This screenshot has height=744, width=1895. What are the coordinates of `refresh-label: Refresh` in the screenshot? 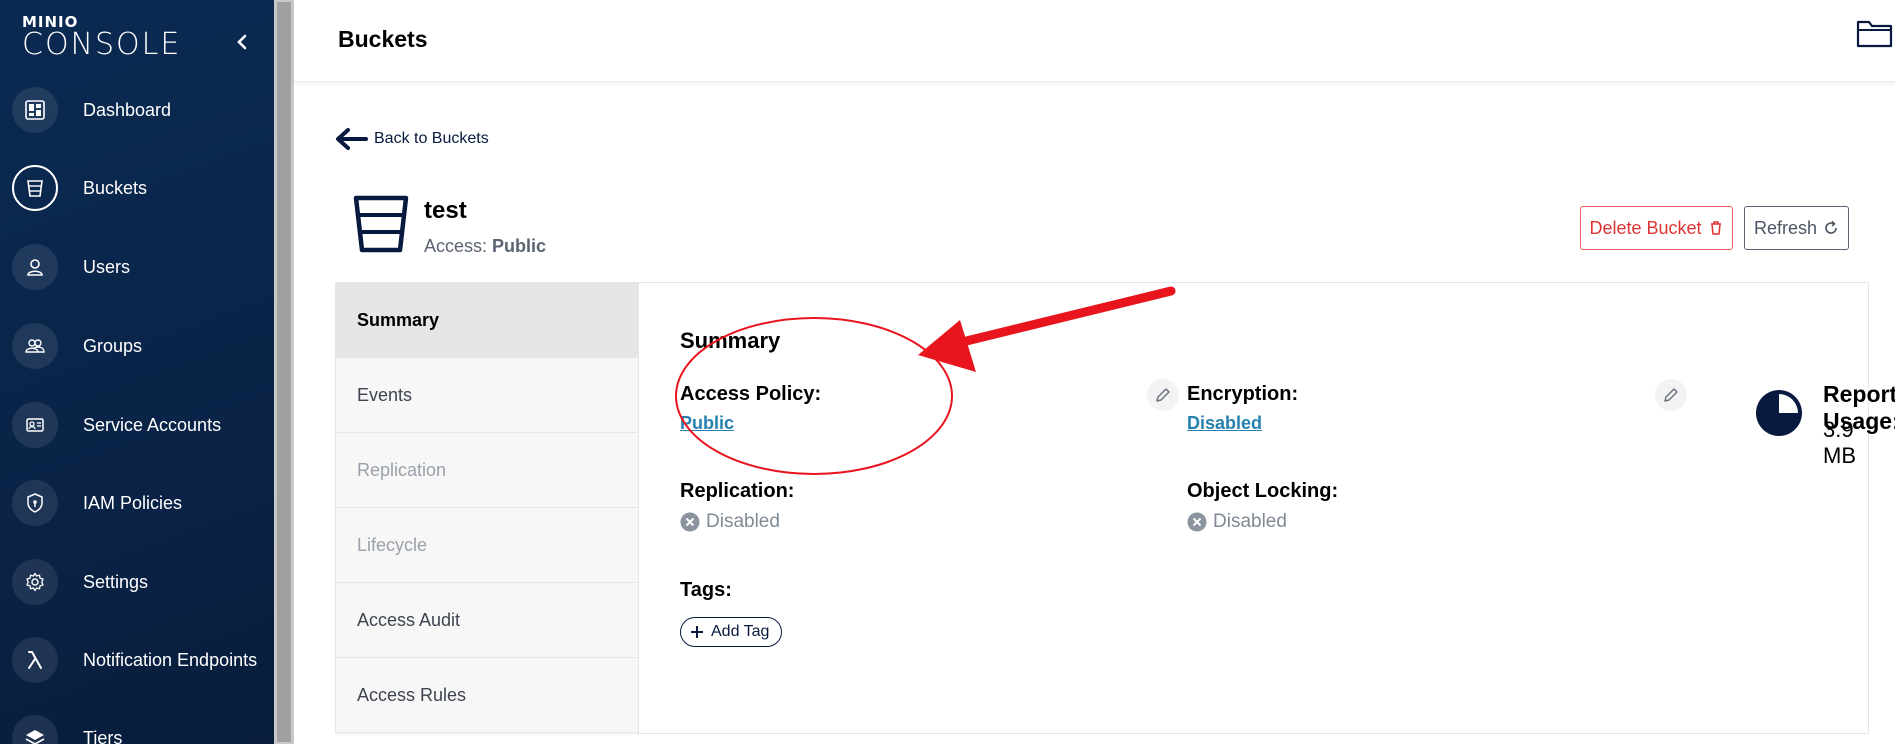 It's located at (1785, 227).